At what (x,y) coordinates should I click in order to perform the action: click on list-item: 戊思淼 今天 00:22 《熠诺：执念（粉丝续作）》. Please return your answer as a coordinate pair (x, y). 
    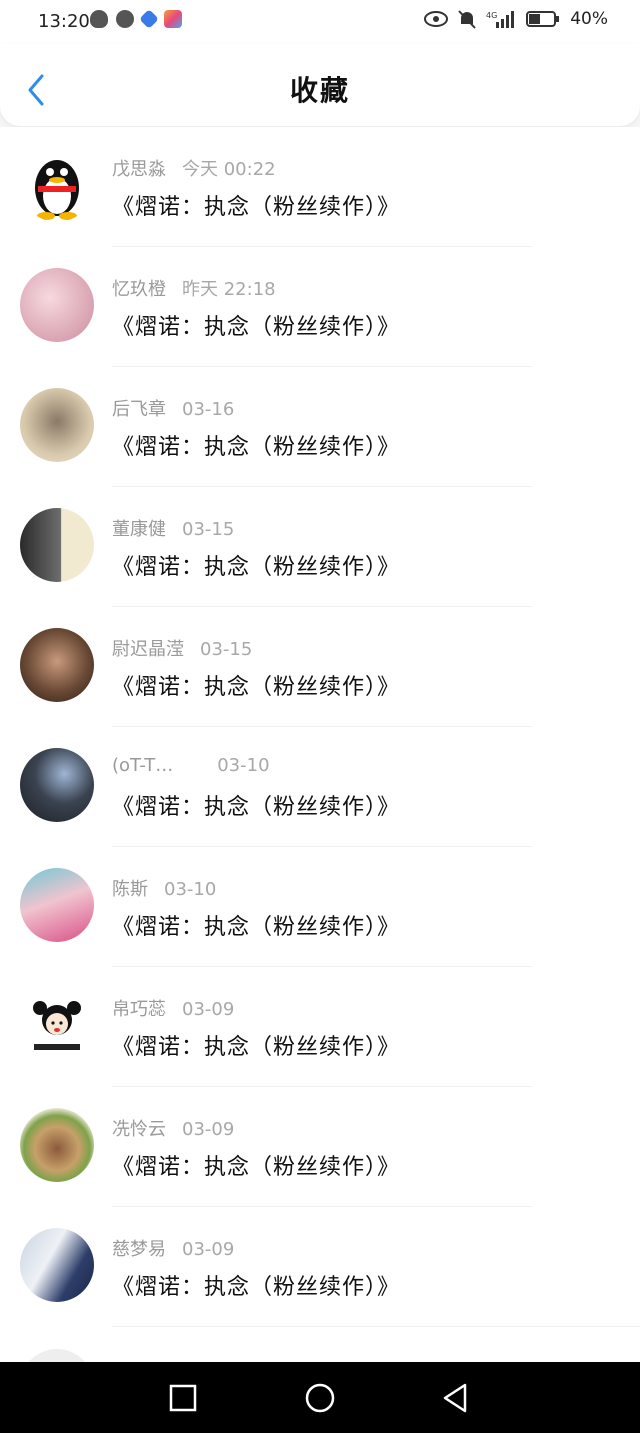
    Looking at the image, I should click on (320, 187).